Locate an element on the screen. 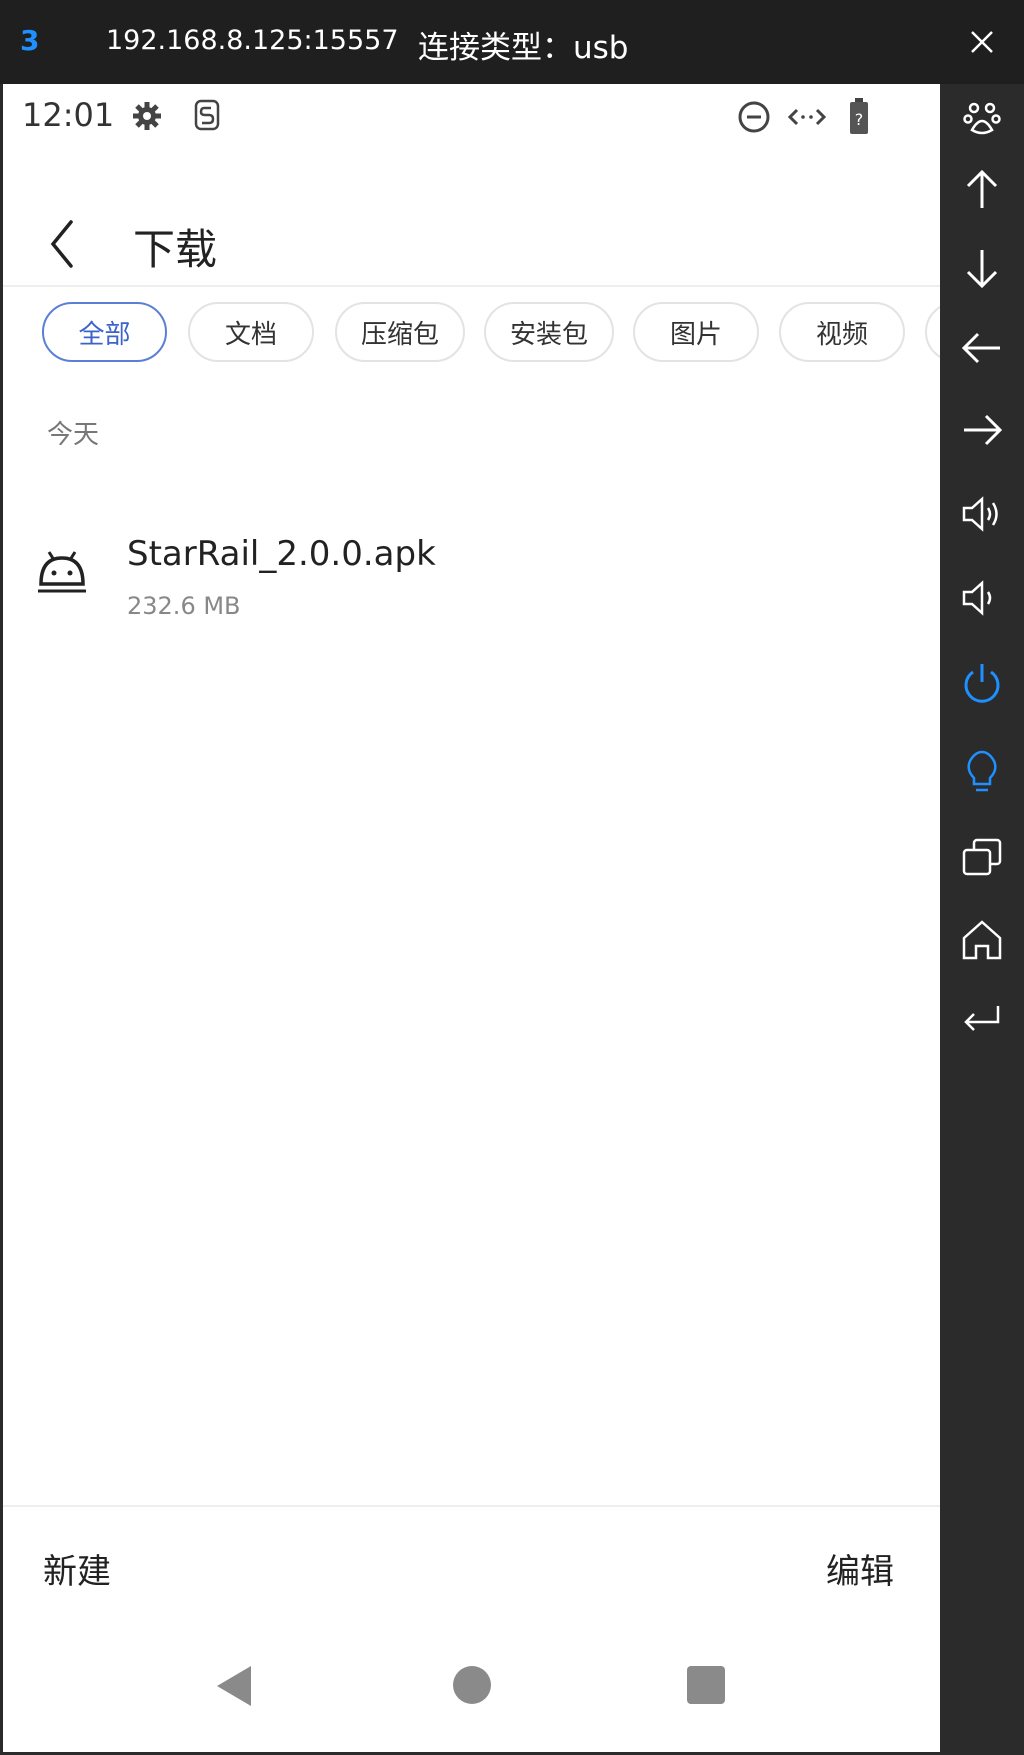 This screenshot has height=1755, width=1024. home-icon is located at coordinates (982, 940).